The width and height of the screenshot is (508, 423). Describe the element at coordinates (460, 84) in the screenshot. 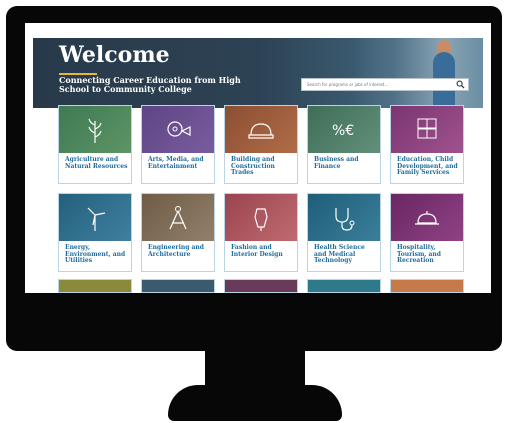

I see `search-icon` at that location.